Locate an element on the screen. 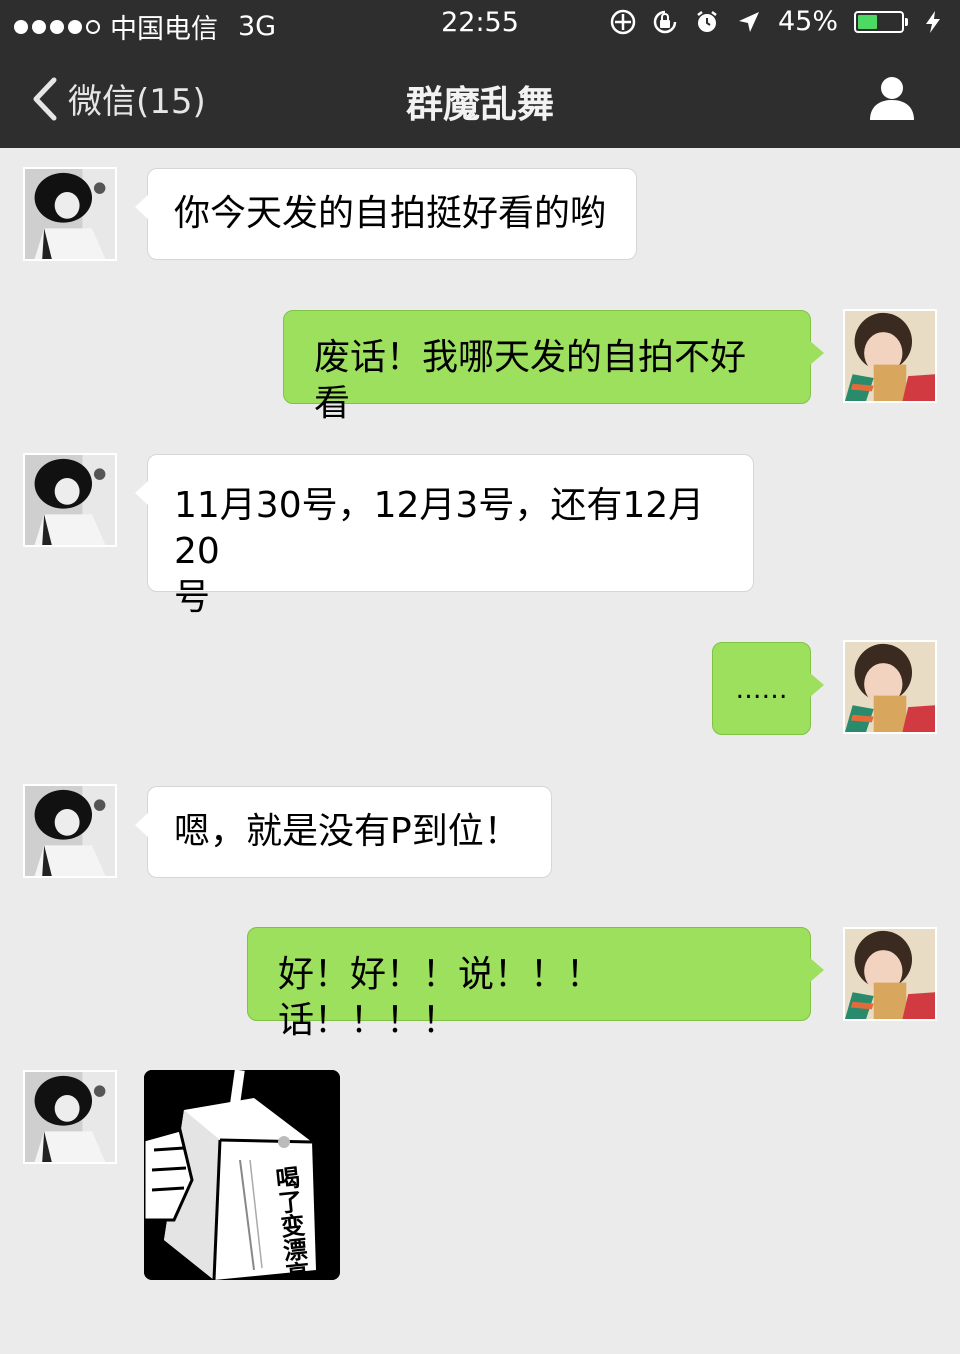  message-text: 好！好！！说！！！话！！！！ is located at coordinates (440, 997).